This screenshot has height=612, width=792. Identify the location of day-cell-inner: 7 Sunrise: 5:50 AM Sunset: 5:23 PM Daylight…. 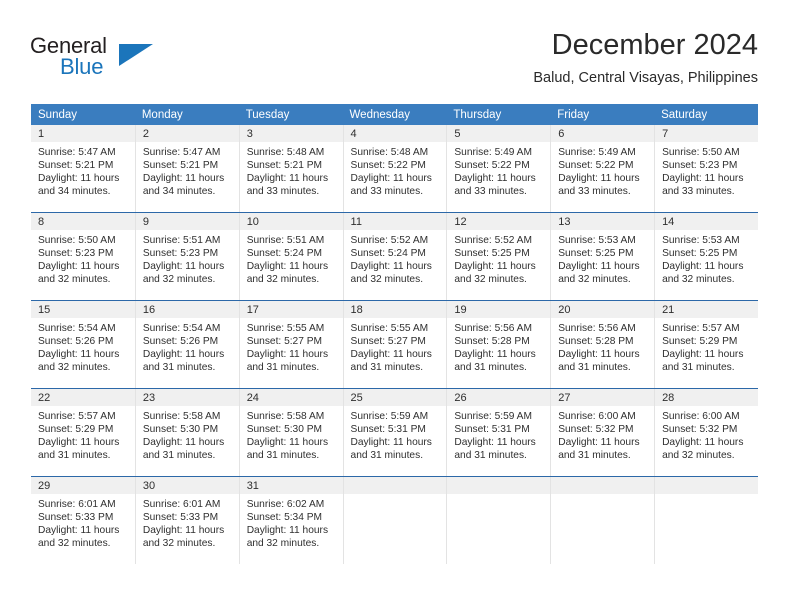
(706, 168).